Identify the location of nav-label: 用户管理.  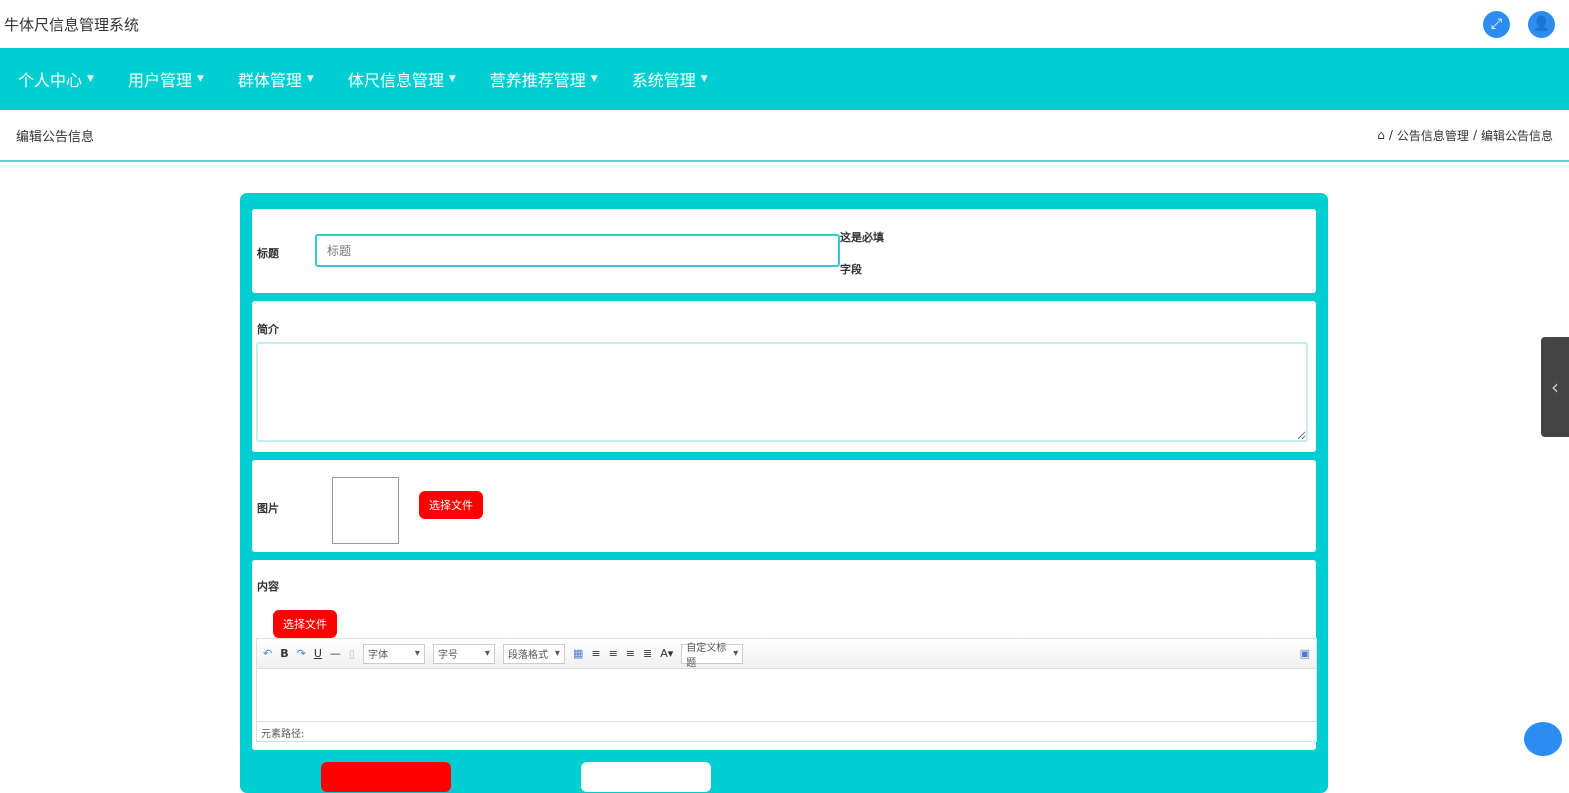
(159, 80).